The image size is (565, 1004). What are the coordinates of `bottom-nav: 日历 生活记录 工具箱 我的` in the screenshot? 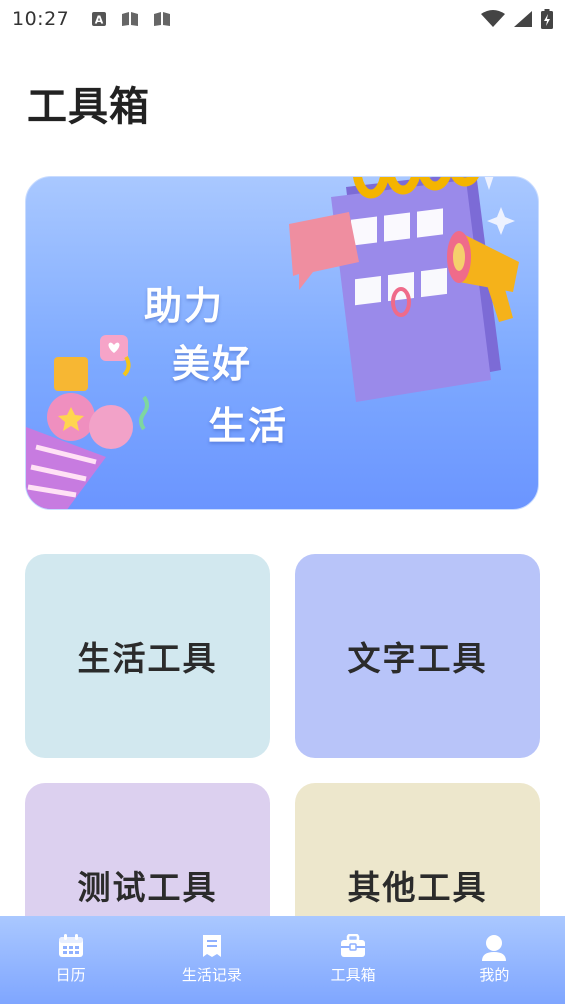 It's located at (282, 960).